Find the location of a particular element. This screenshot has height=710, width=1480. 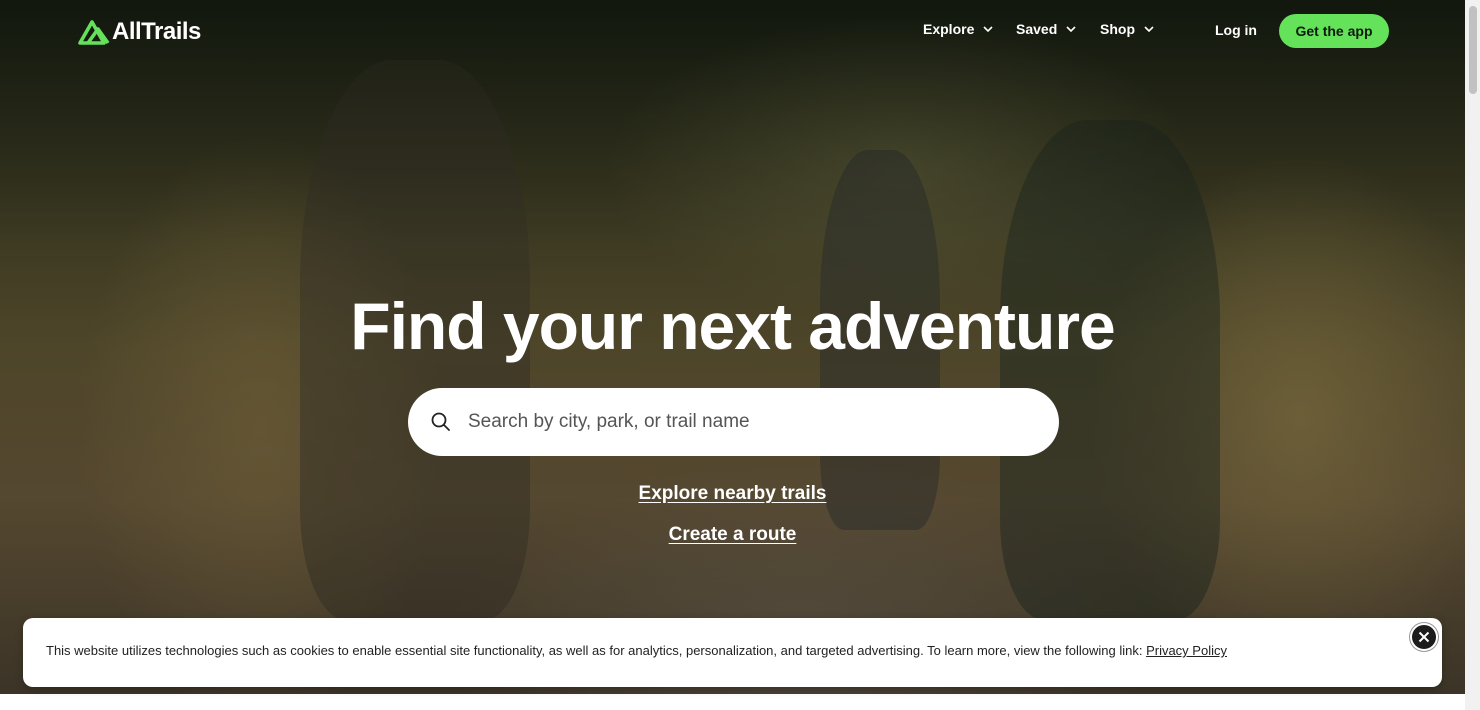

page-scrollbar is located at coordinates (1472, 355).